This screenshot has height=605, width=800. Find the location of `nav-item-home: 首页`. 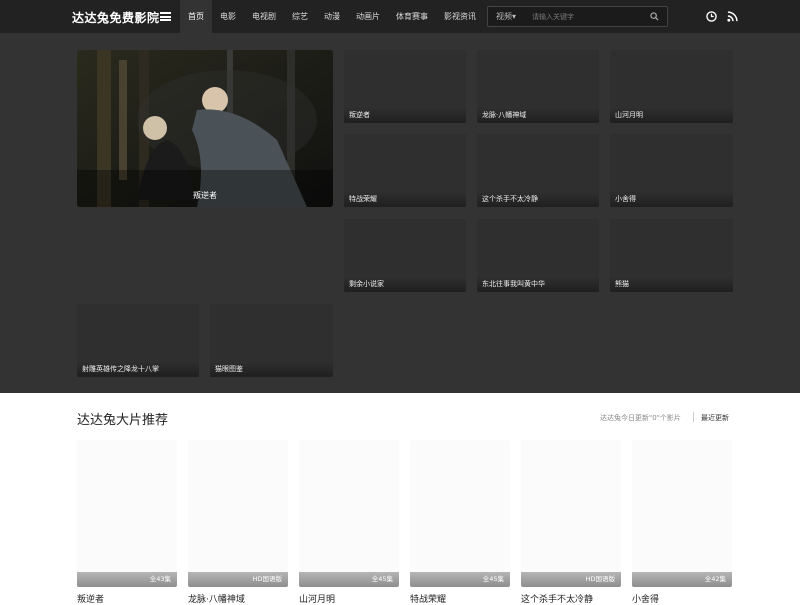

nav-item-home: 首页 is located at coordinates (196, 16).